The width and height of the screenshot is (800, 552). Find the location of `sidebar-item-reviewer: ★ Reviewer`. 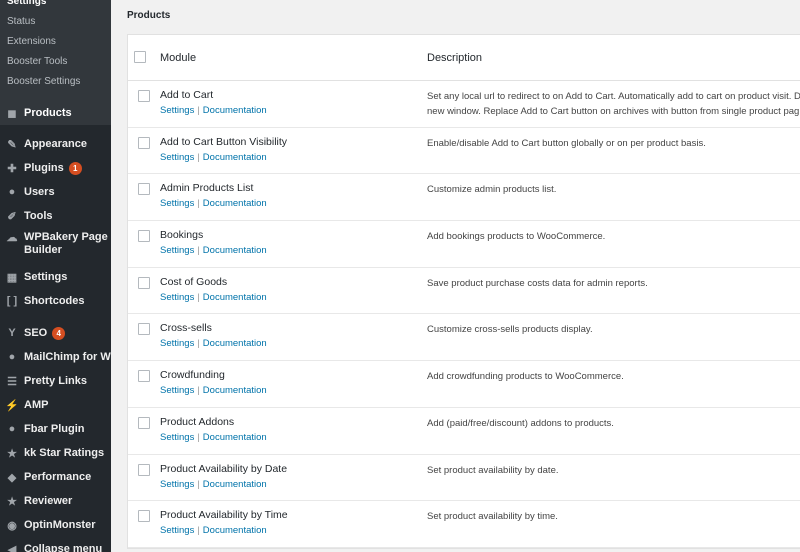

sidebar-item-reviewer: ★ Reviewer is located at coordinates (55, 501).